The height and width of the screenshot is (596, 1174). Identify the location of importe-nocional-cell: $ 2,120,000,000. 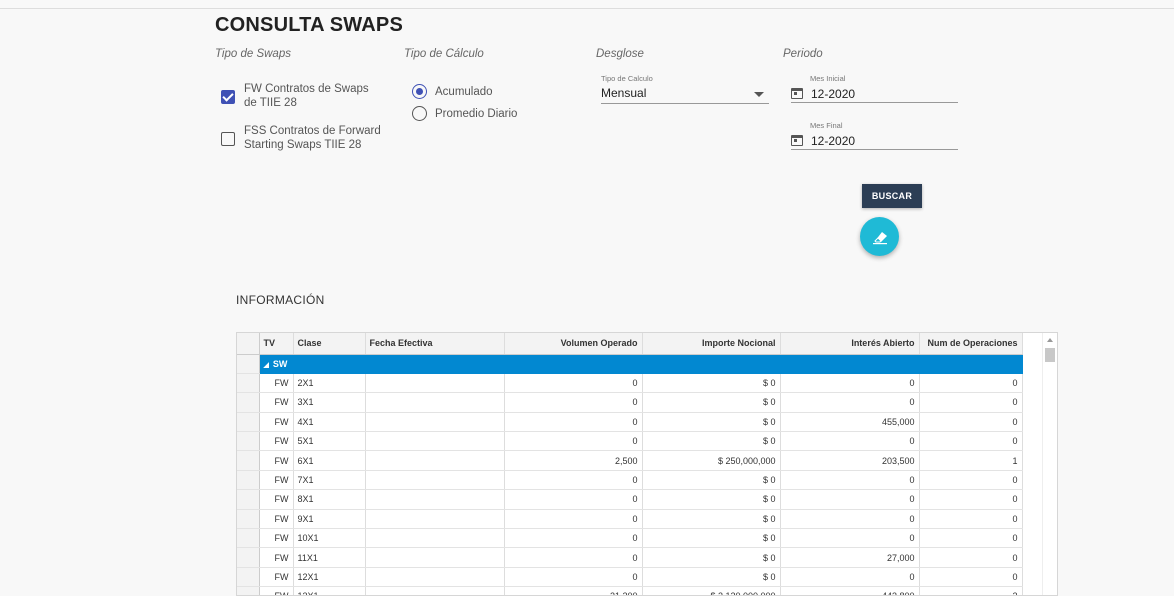
(711, 590).